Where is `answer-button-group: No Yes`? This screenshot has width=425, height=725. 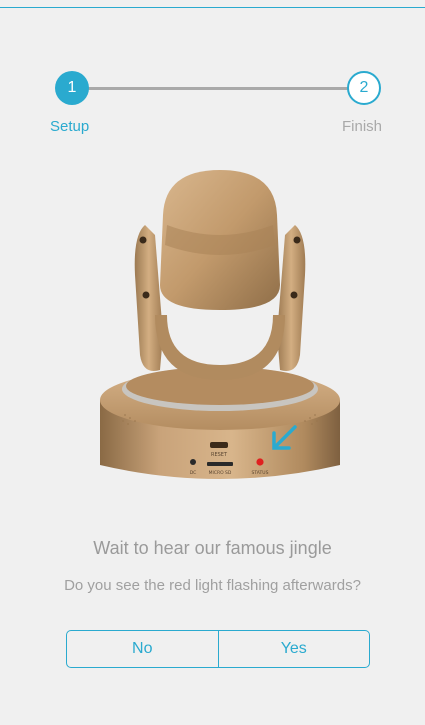 answer-button-group: No Yes is located at coordinates (218, 649).